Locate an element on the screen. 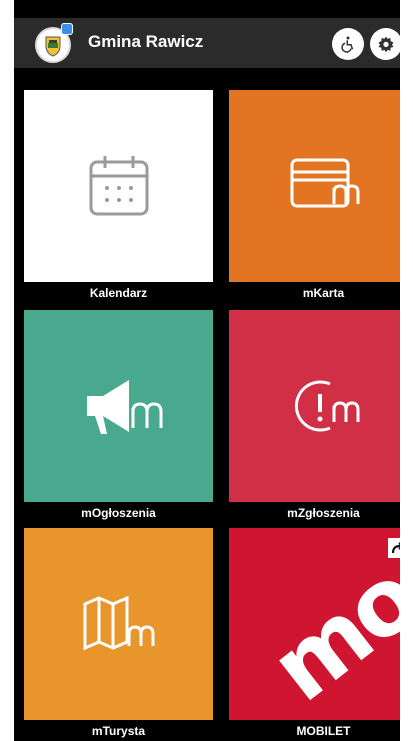 This screenshot has height=741, width=413. tile-mzgloszenia is located at coordinates (314, 406).